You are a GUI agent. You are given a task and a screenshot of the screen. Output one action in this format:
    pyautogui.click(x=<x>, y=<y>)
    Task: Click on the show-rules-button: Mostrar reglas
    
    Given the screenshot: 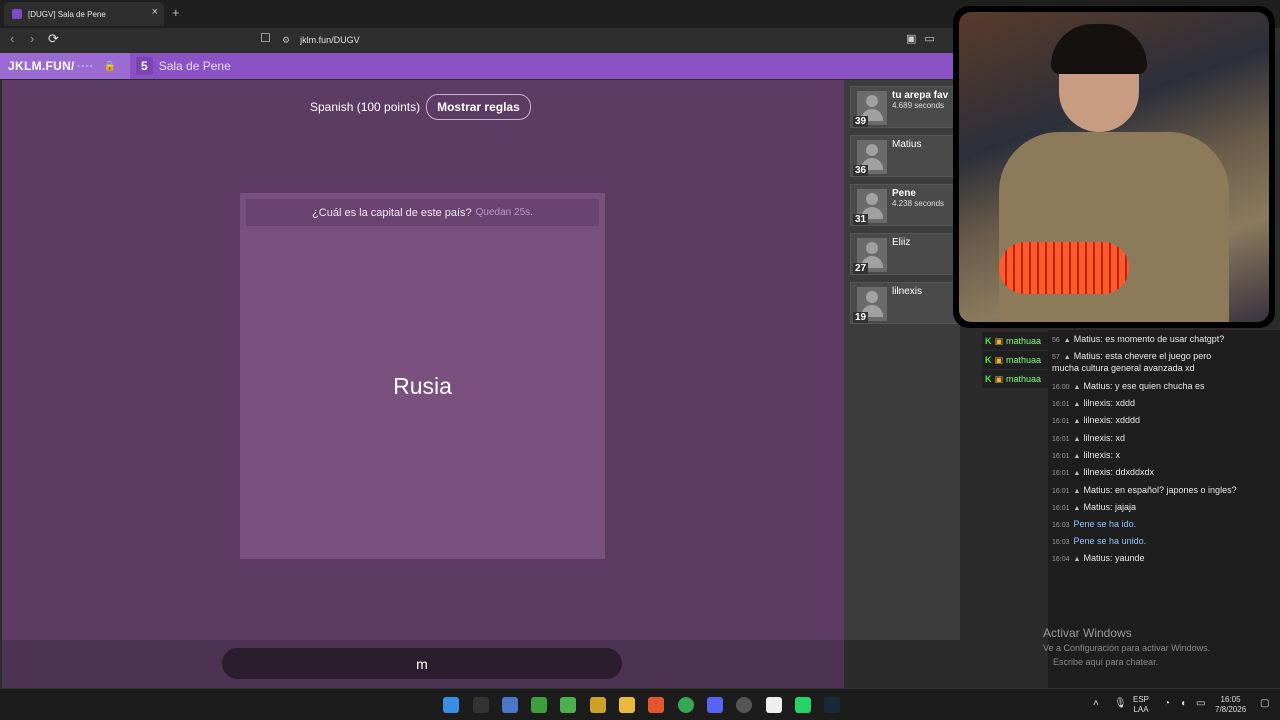 What is the action you would take?
    pyautogui.click(x=478, y=107)
    